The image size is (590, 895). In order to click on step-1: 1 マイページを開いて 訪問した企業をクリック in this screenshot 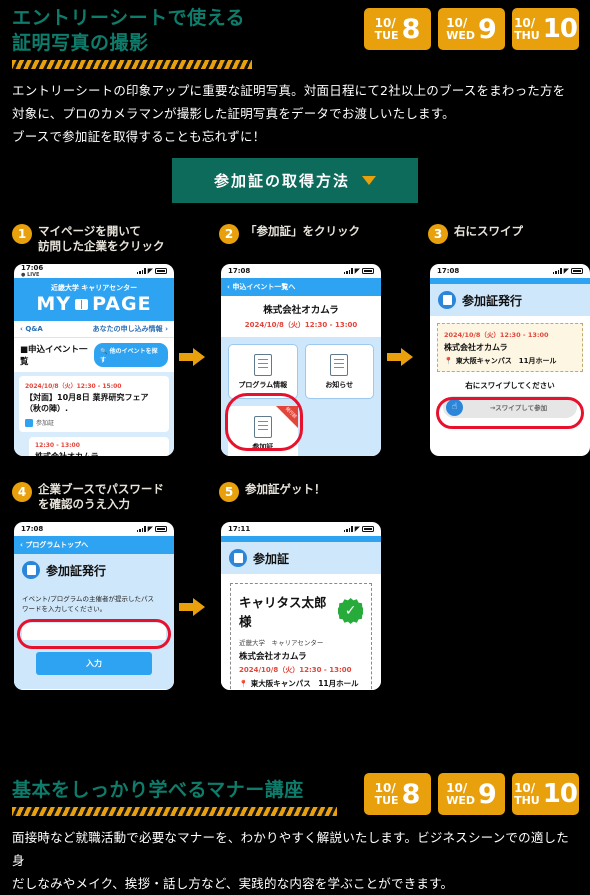, I will do `click(107, 239)`.